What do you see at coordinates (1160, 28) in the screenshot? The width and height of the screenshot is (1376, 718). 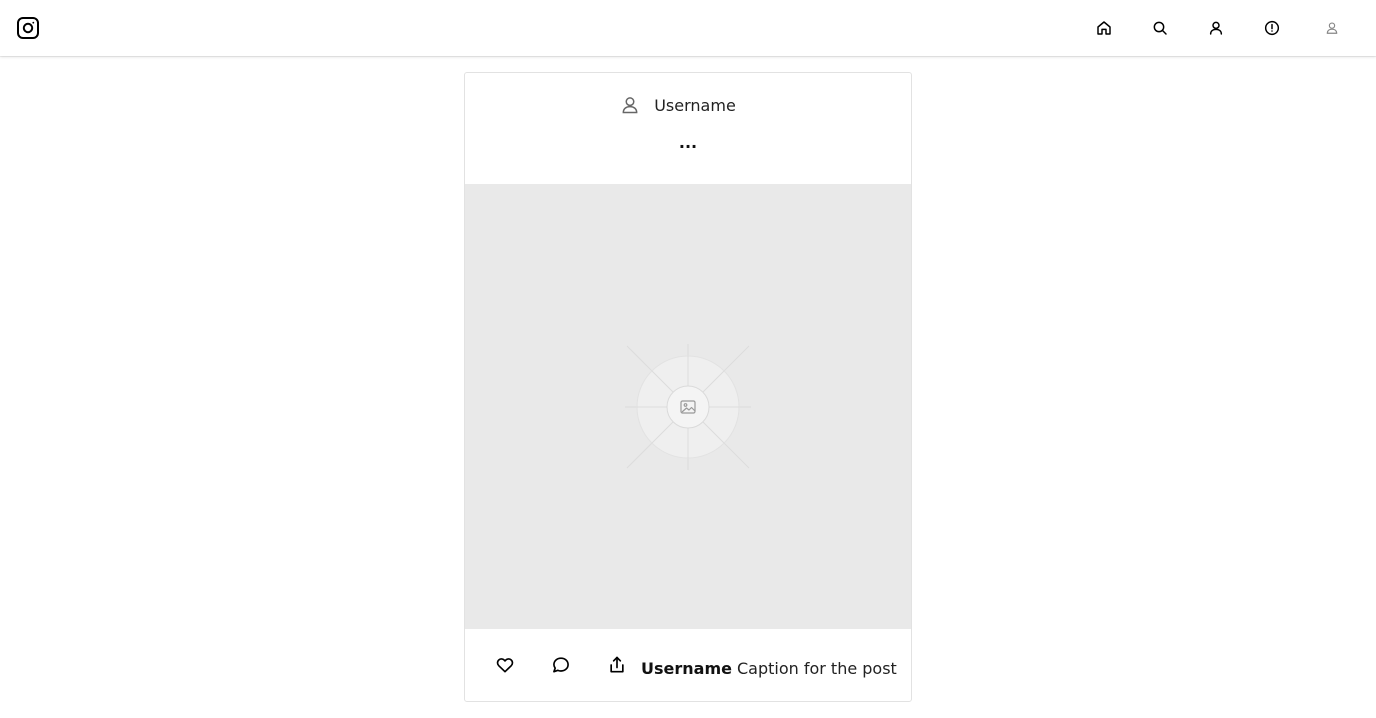 I see `search-icon` at bounding box center [1160, 28].